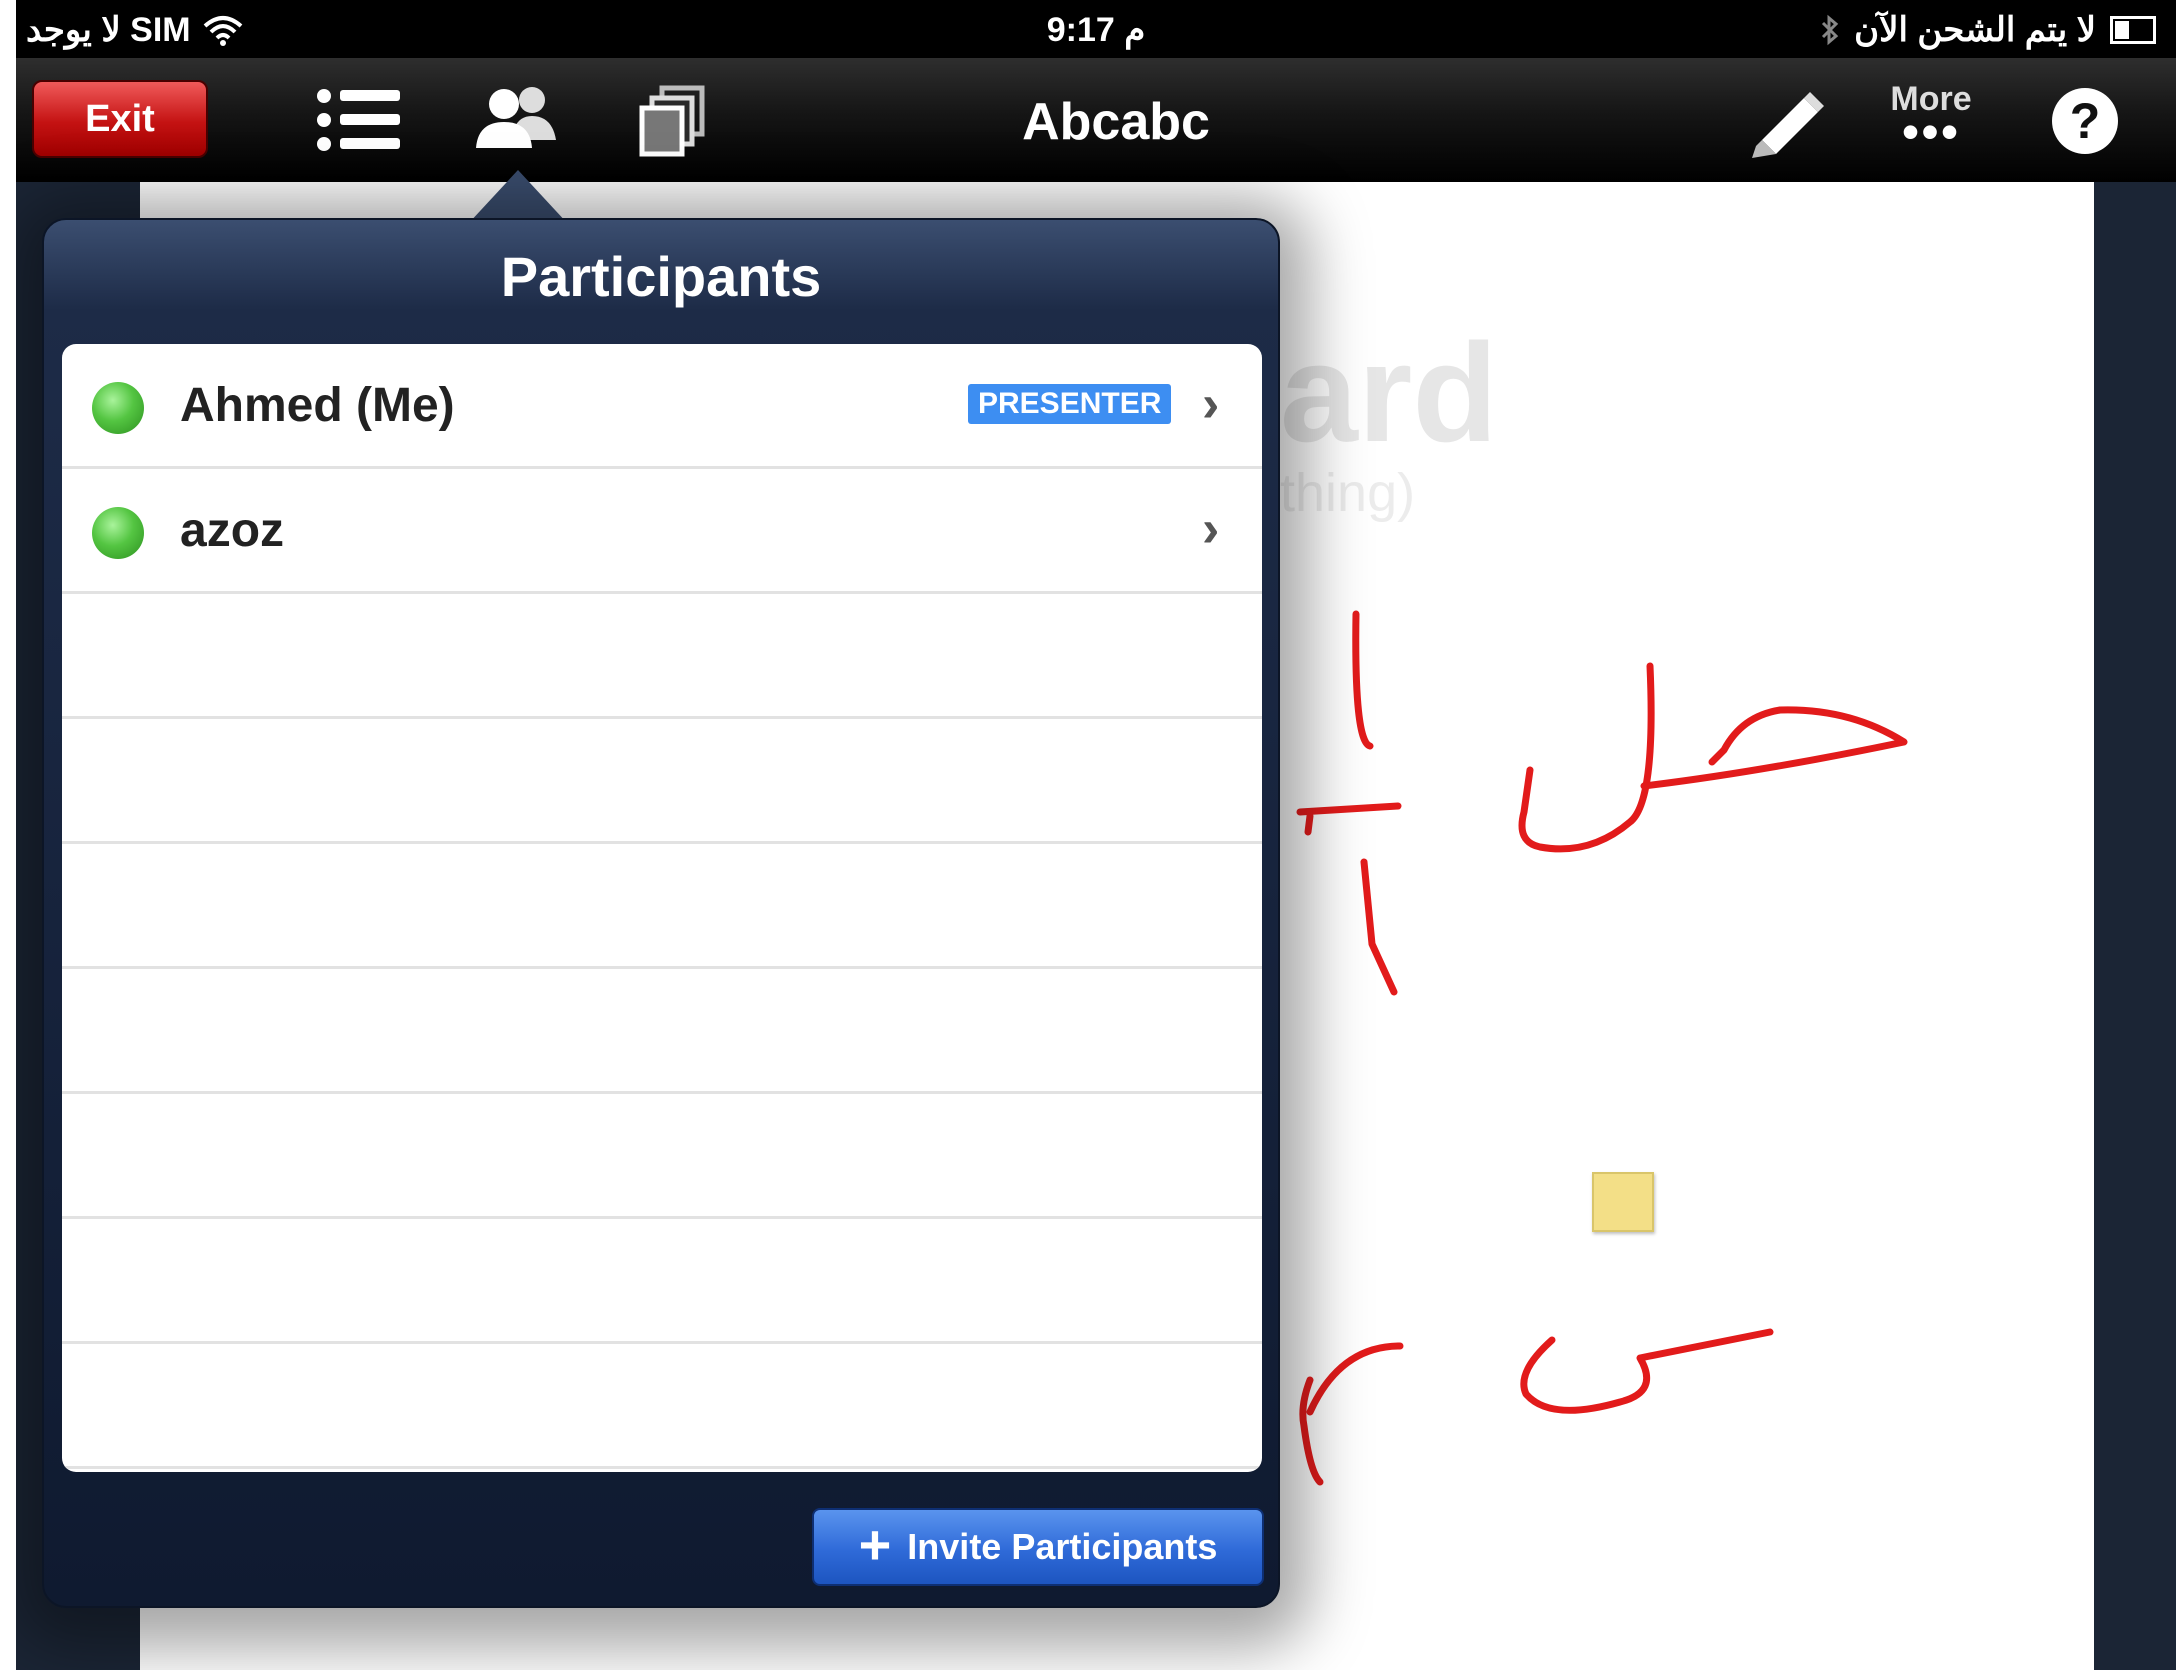 The height and width of the screenshot is (1672, 2176). What do you see at coordinates (662, 406) in the screenshot?
I see `participant-row: Ahmed (Me) PRESENTER ›` at bounding box center [662, 406].